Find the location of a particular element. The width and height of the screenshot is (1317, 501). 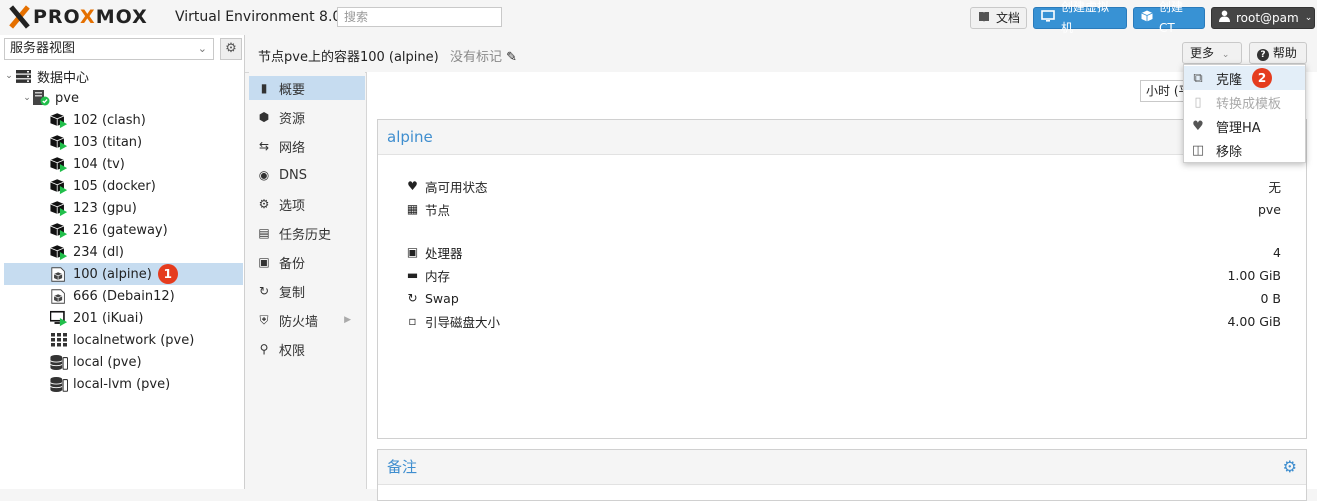

summary-row: ▫ 引导磁盘大小 4.00 GiB is located at coordinates (843, 321).